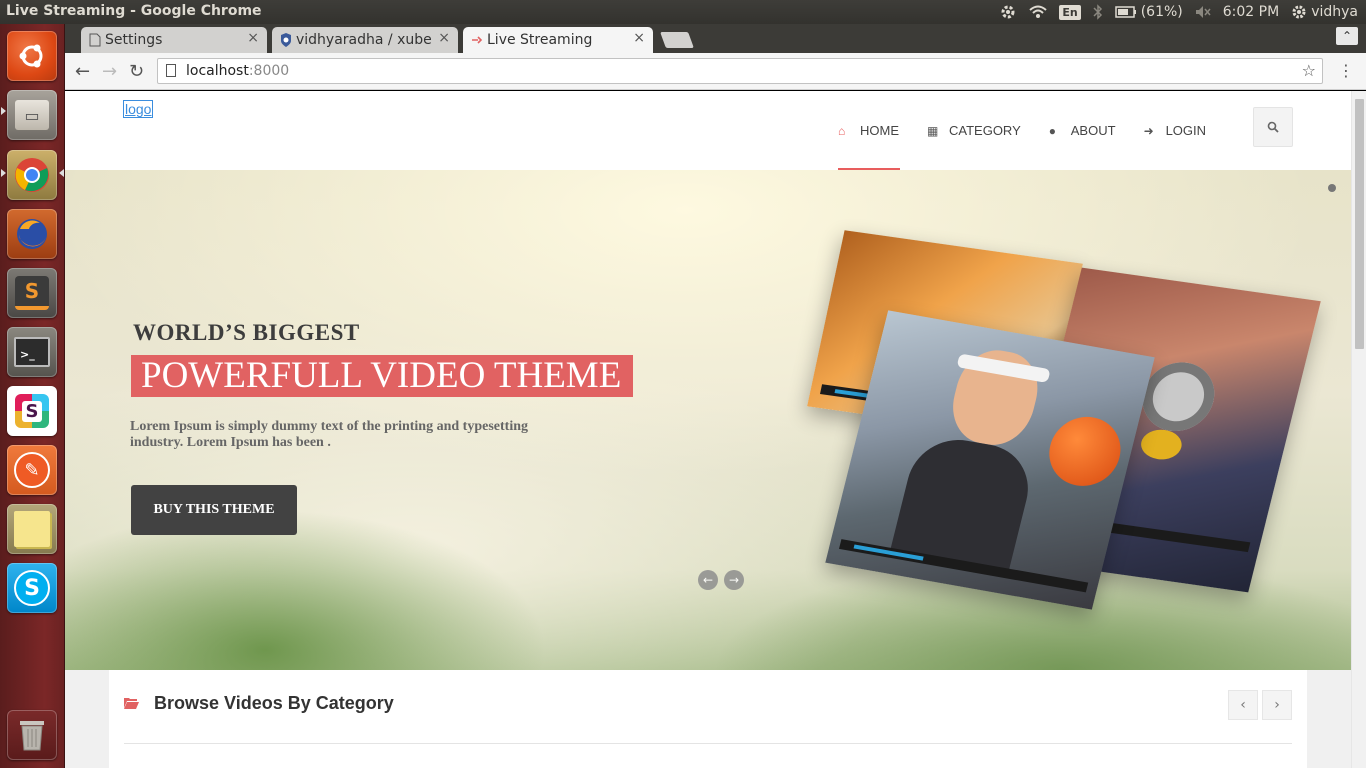 This screenshot has width=1366, height=768. I want to click on hero-title: POWERFULL VIDEO THEME, so click(382, 376).